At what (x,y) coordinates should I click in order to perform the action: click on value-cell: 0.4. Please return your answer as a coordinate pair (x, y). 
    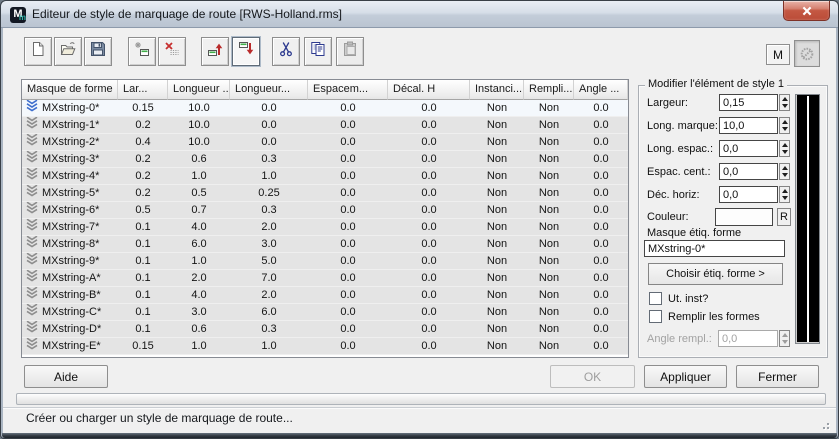
    Looking at the image, I should click on (143, 142).